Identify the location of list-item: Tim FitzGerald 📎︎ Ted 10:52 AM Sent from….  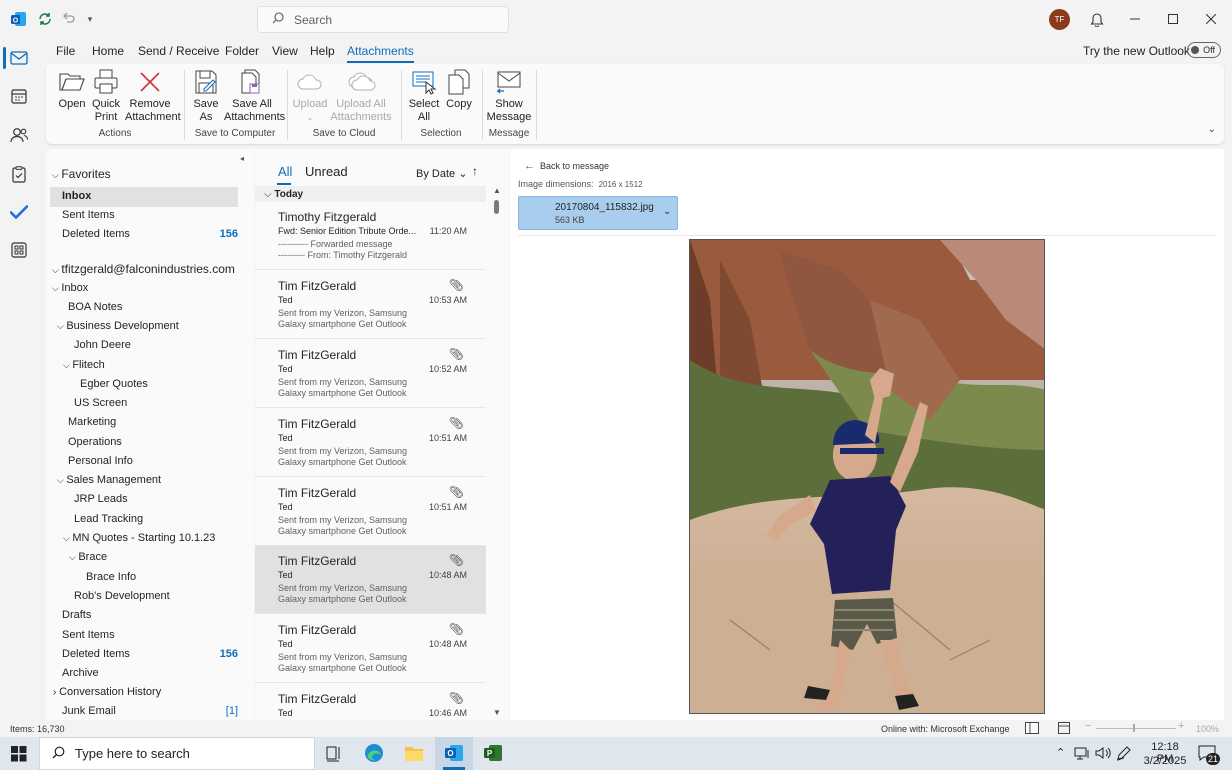
(370, 374).